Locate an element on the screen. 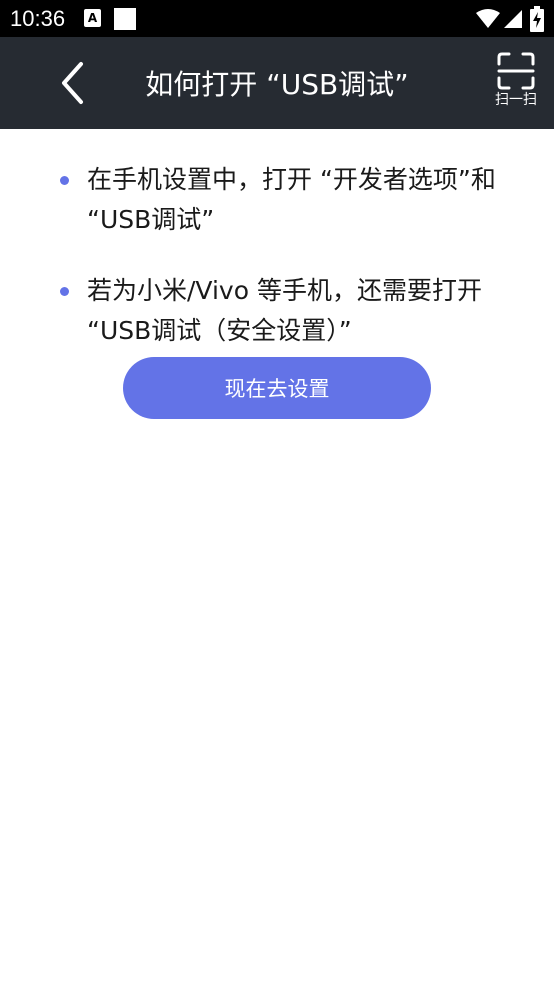 This screenshot has width=554, height=985. instruction-text: 在手机设置中，打开 “开发者选项”和 “USB调试” is located at coordinates (291, 199).